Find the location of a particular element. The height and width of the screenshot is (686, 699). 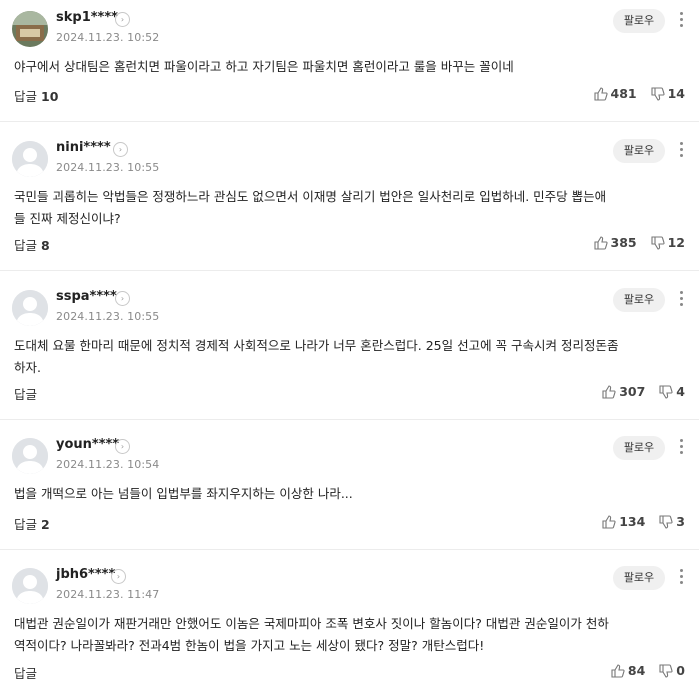

reply-count: 8 is located at coordinates (45, 245).